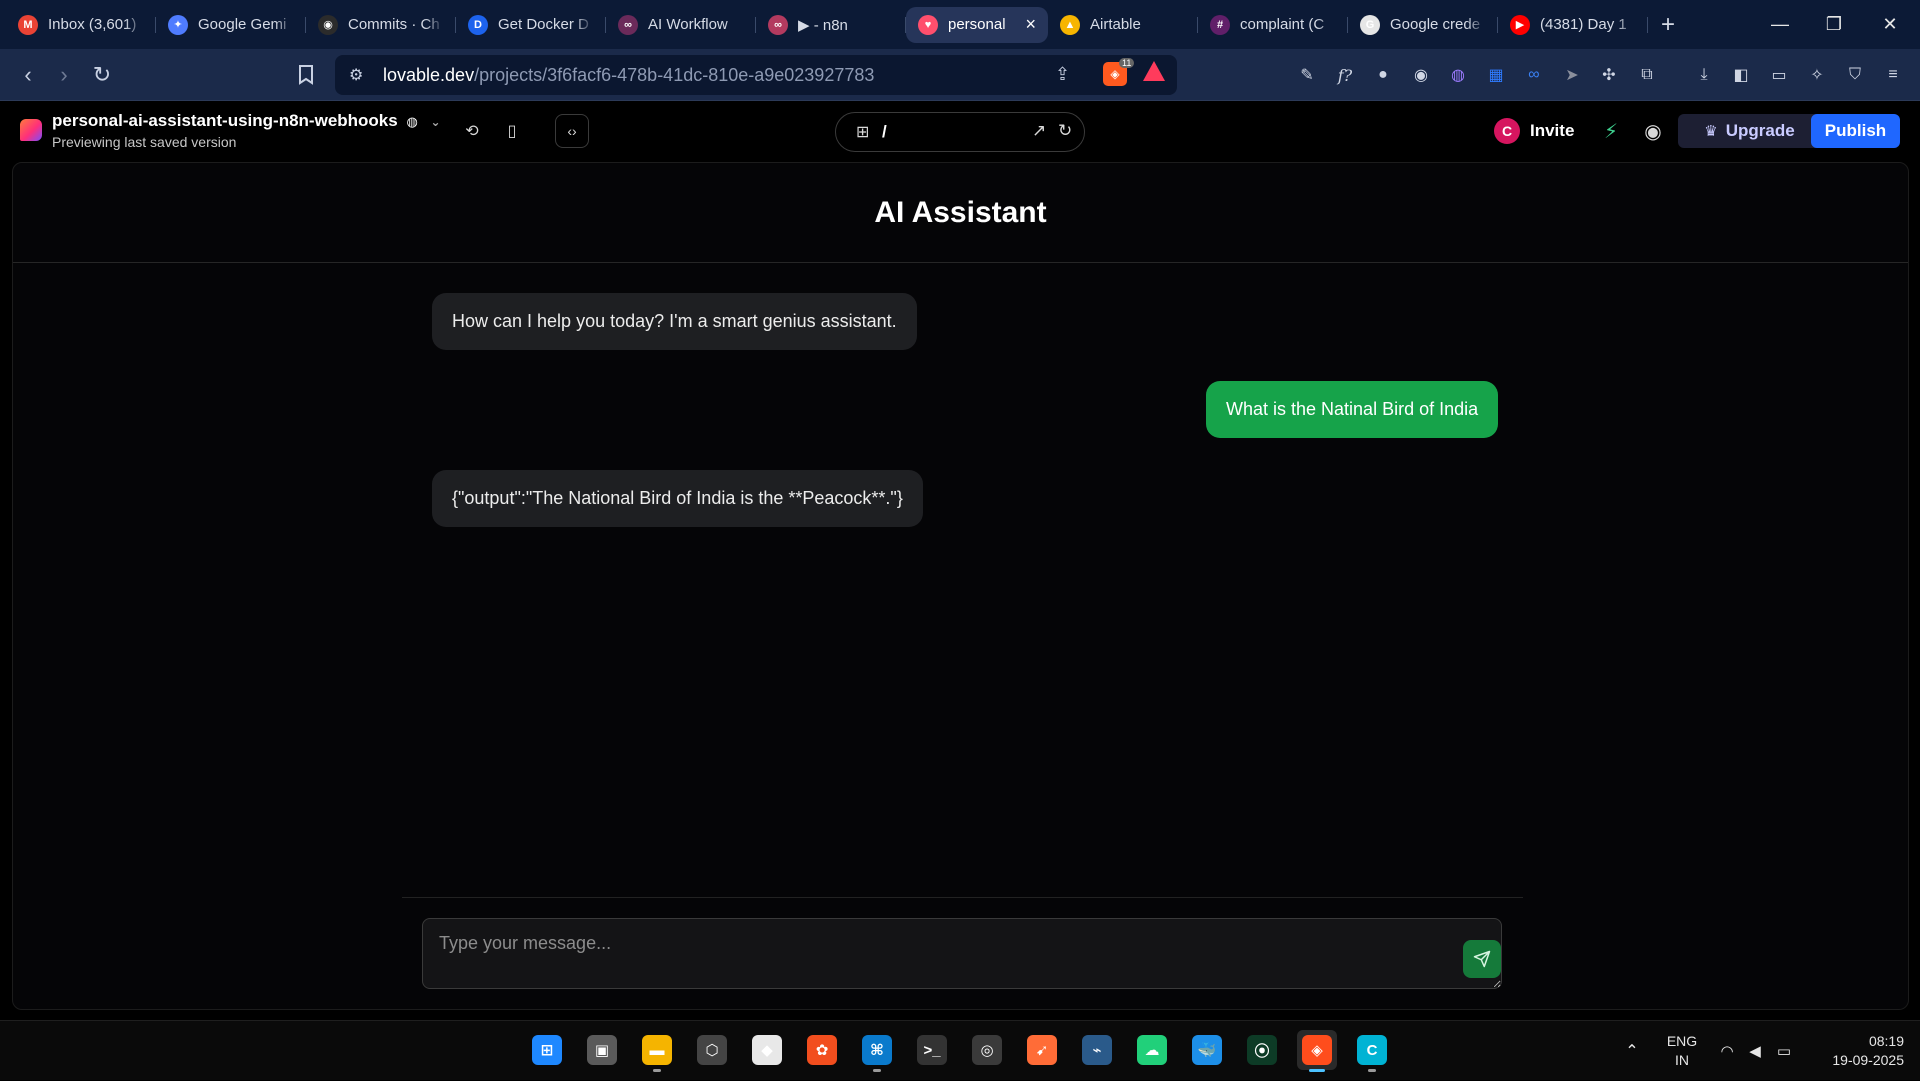 The image size is (1920, 1081). Describe the element at coordinates (1030, 24) in the screenshot. I see `close-tab-icon: ×` at that location.